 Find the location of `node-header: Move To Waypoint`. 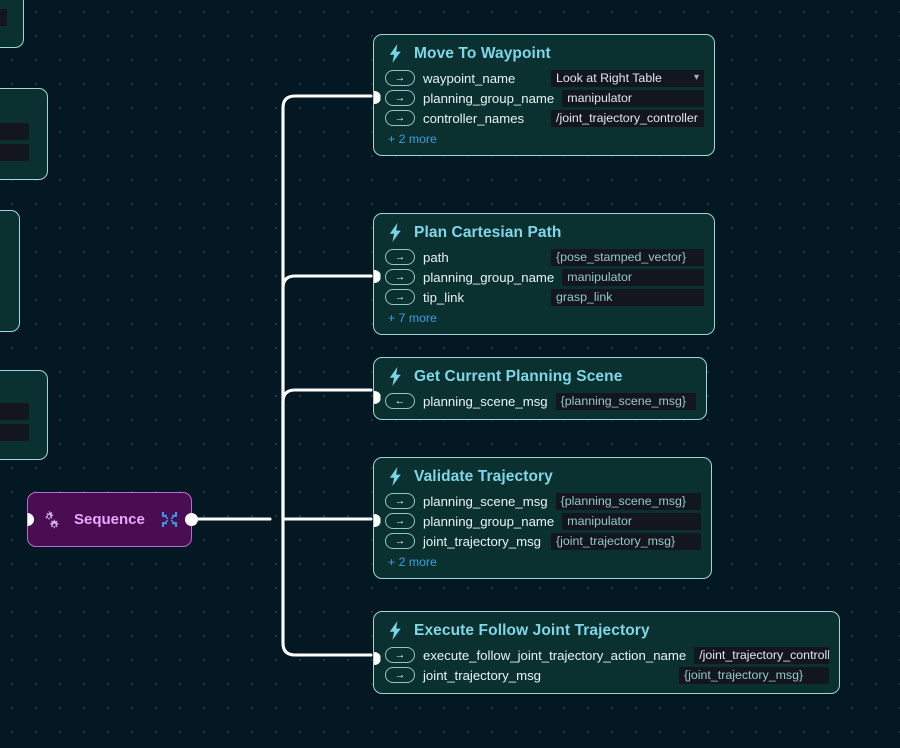

node-header: Move To Waypoint is located at coordinates (544, 53).